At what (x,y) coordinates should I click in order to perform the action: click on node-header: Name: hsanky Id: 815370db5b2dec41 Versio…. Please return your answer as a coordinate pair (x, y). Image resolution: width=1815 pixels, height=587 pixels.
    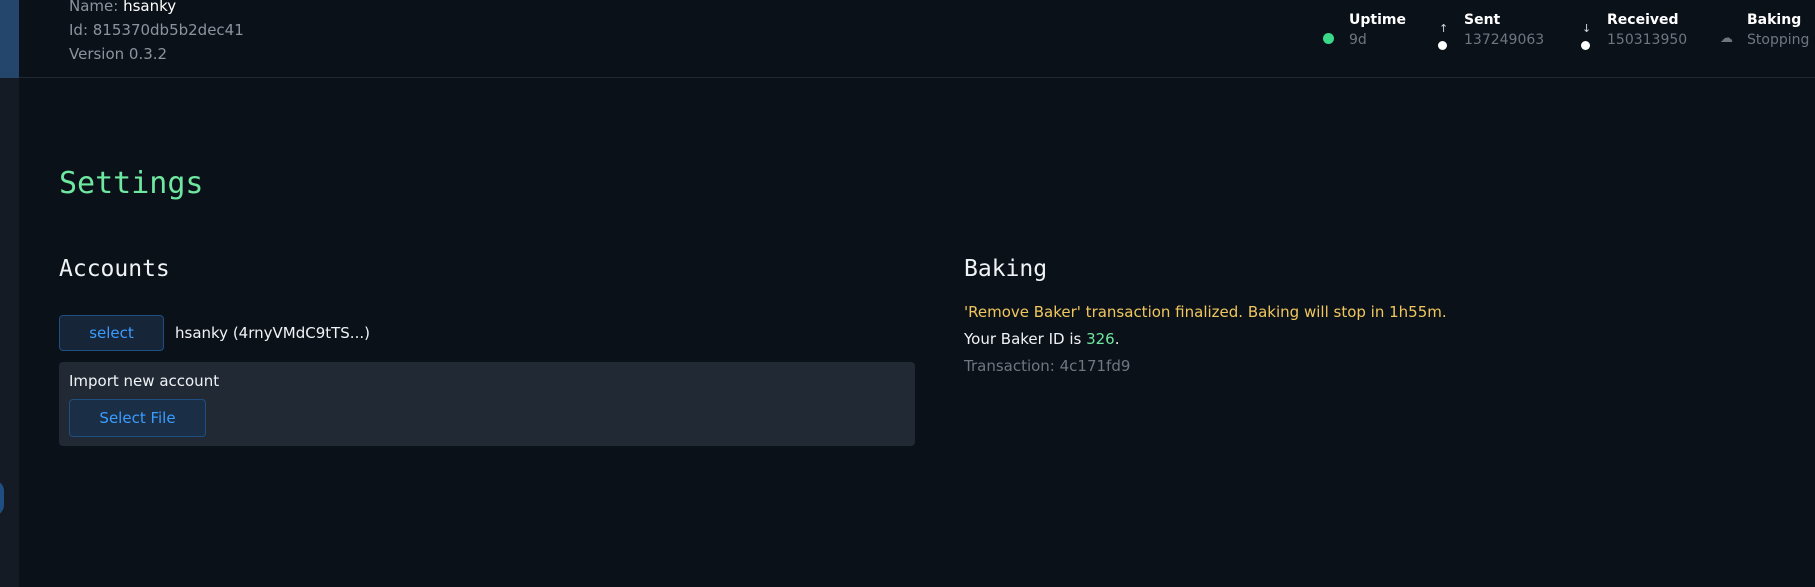
    Looking at the image, I should click on (917, 39).